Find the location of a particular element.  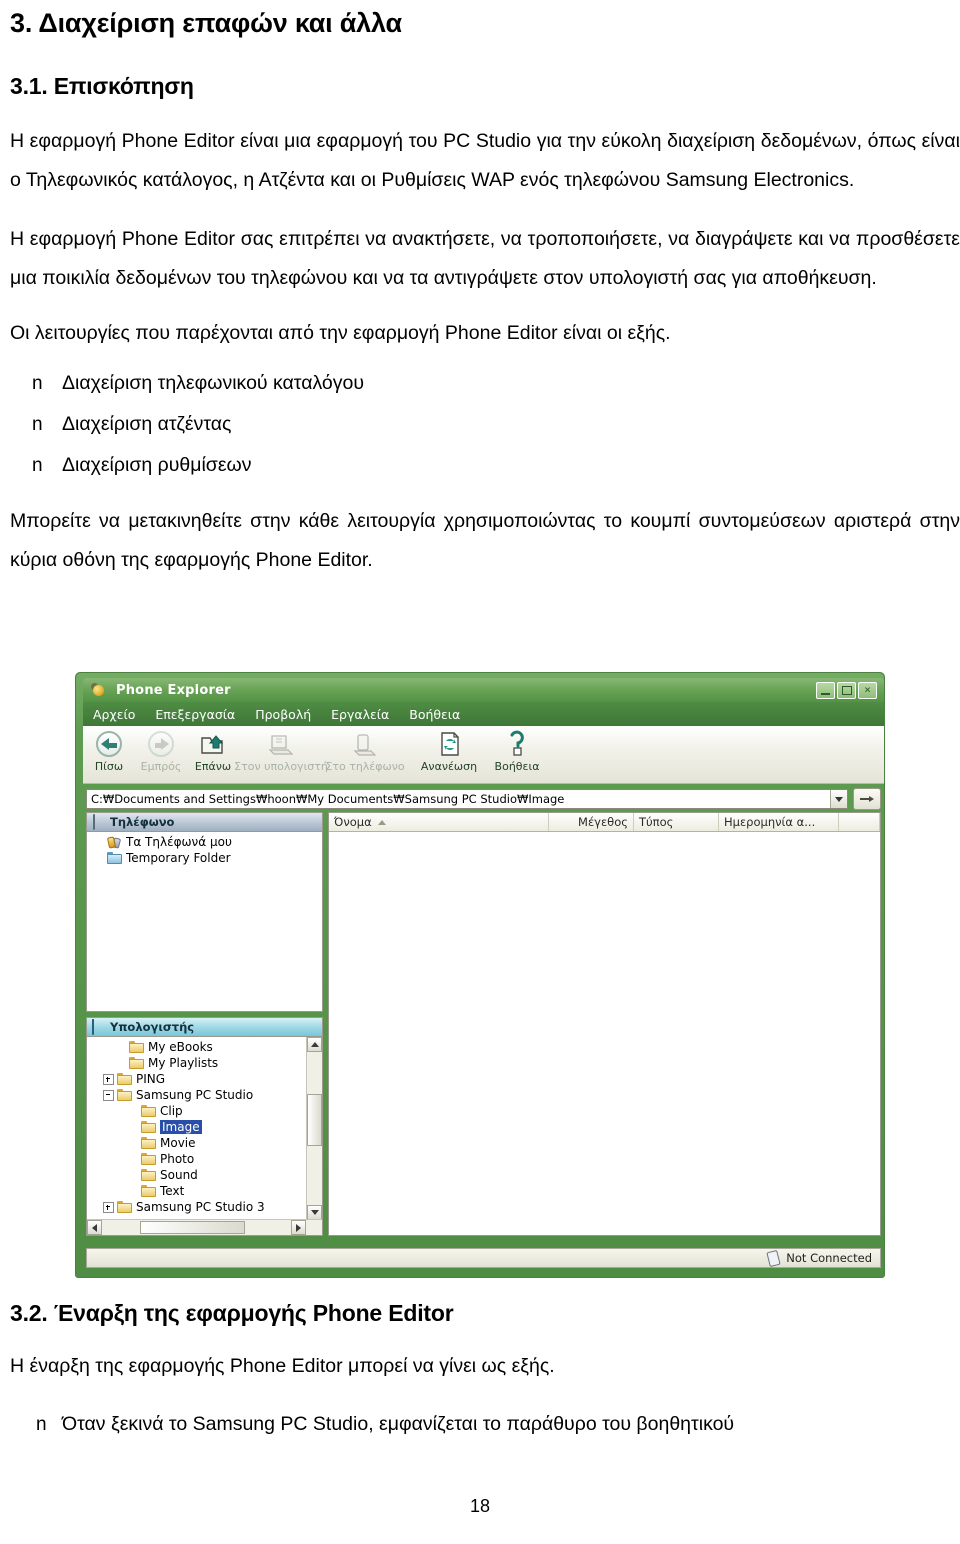

close-button: × is located at coordinates (867, 690).